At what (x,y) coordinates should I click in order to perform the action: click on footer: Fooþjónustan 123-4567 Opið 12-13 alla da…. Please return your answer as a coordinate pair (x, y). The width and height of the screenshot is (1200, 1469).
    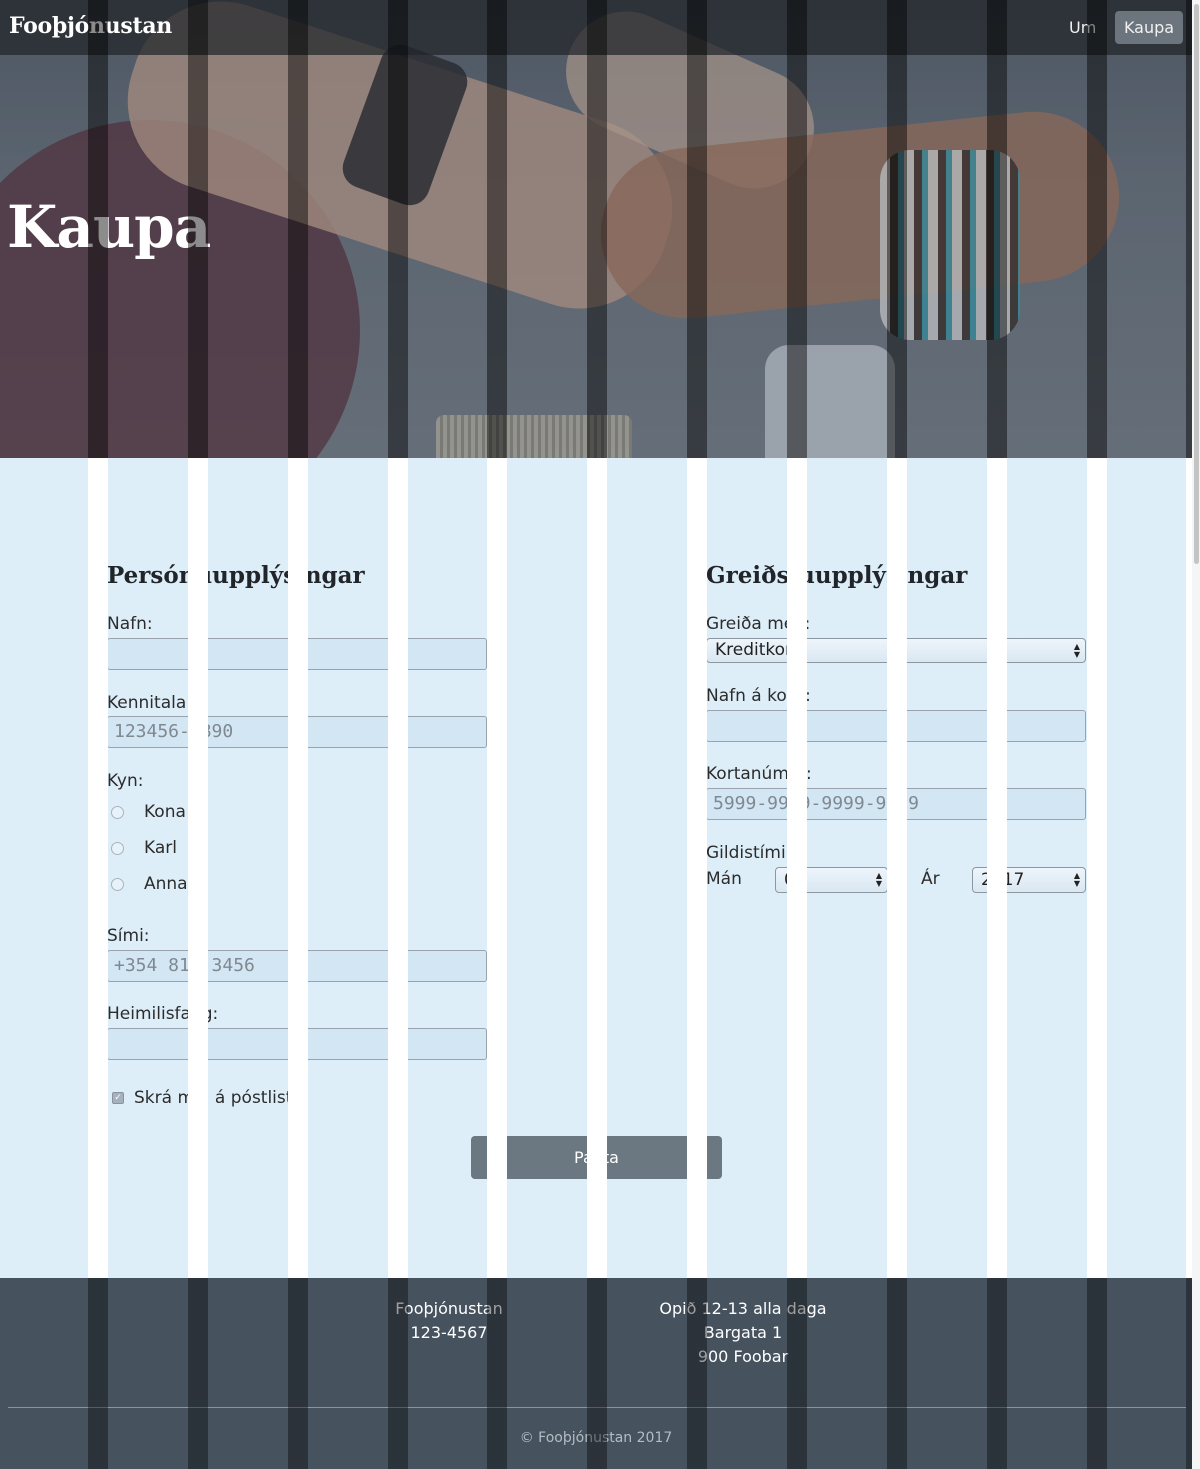
    Looking at the image, I should click on (600, 1373).